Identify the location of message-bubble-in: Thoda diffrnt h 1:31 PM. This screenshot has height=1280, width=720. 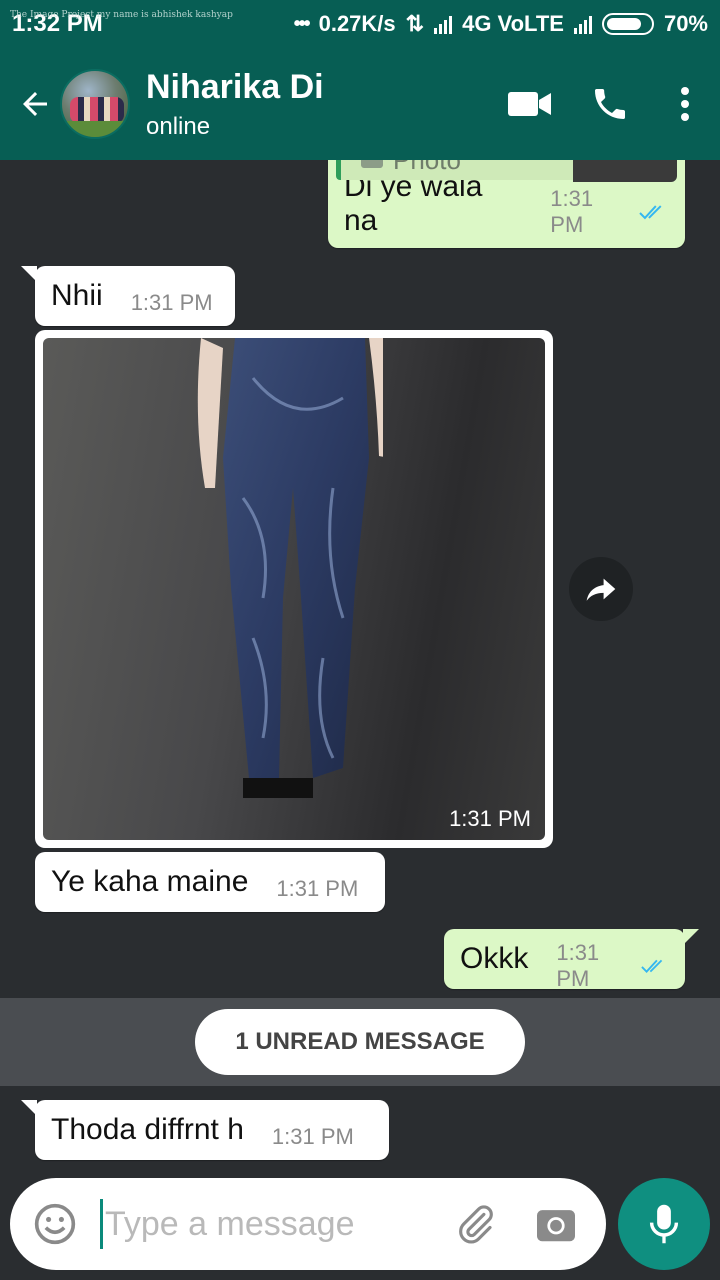
(205, 1130).